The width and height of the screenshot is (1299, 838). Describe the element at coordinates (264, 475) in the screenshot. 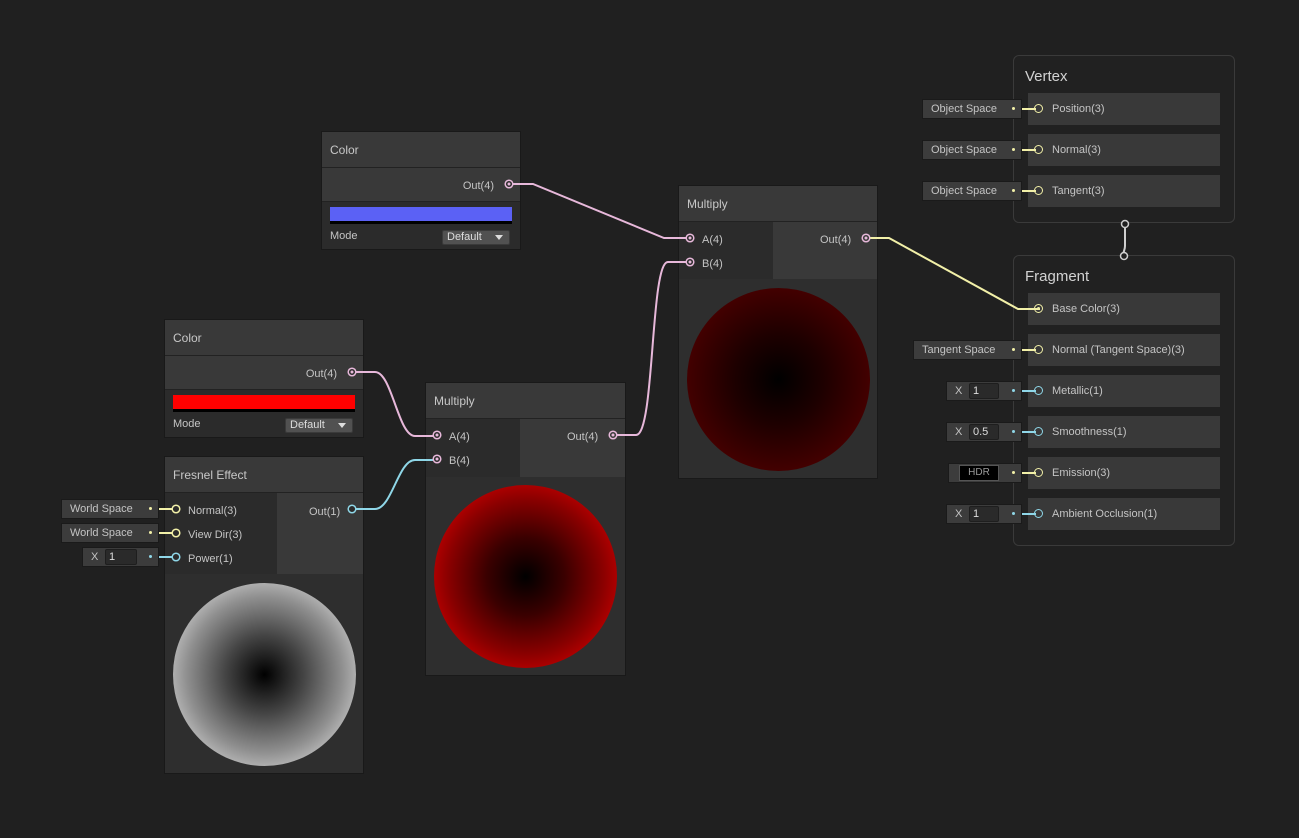

I see `node-title: Fresnel Effect` at that location.